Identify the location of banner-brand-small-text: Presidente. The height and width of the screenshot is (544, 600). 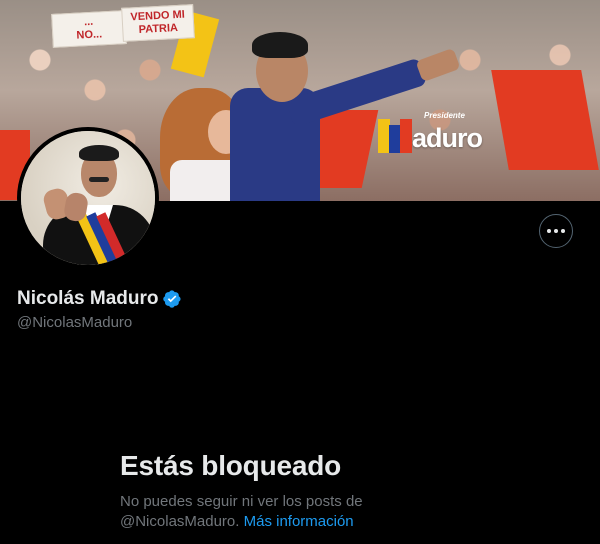
(444, 115).